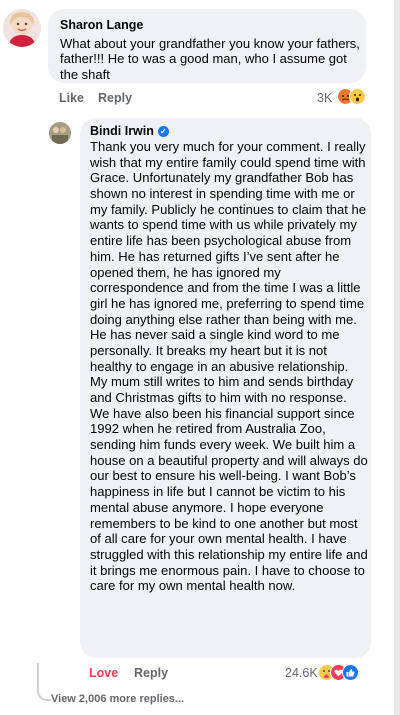 Image resolution: width=400 pixels, height=715 pixels. Describe the element at coordinates (22, 28) in the screenshot. I see `avatar-sharon-lange` at that location.